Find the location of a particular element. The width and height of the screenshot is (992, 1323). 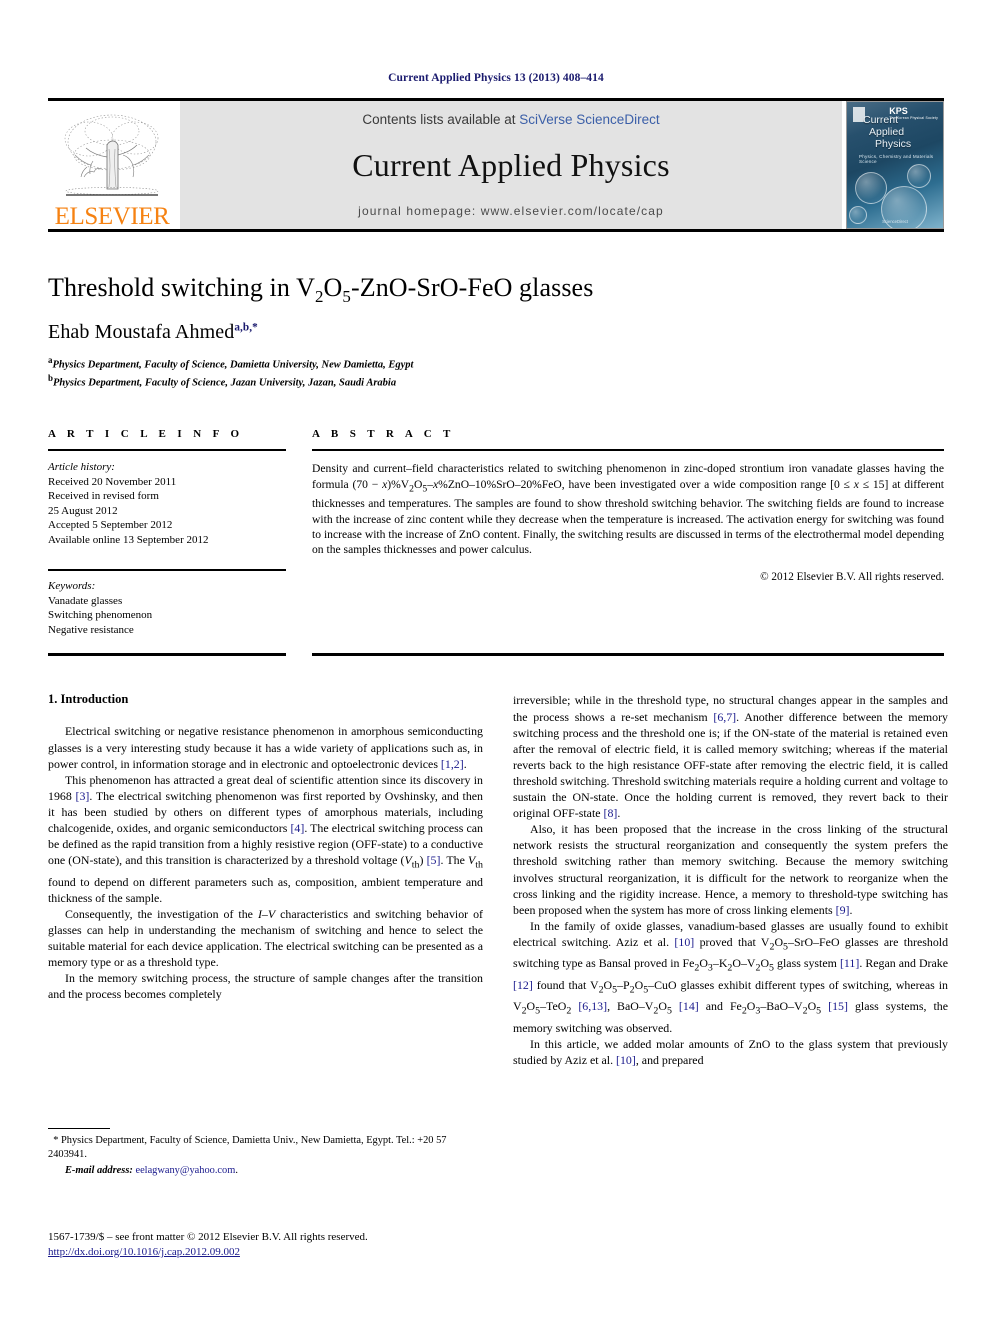

author-list: Ehab Moustafa Ahmeda,b,* is located at coordinates (496, 332).